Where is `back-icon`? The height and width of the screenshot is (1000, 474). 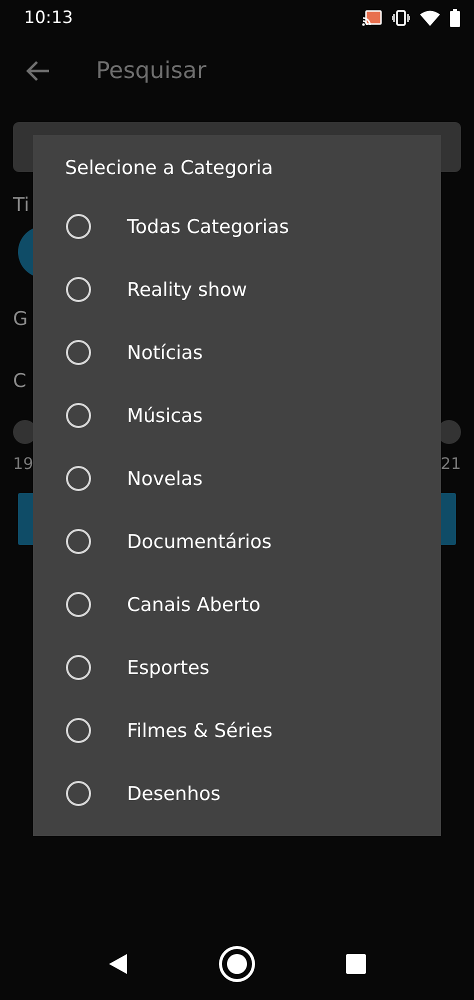
back-icon is located at coordinates (118, 964).